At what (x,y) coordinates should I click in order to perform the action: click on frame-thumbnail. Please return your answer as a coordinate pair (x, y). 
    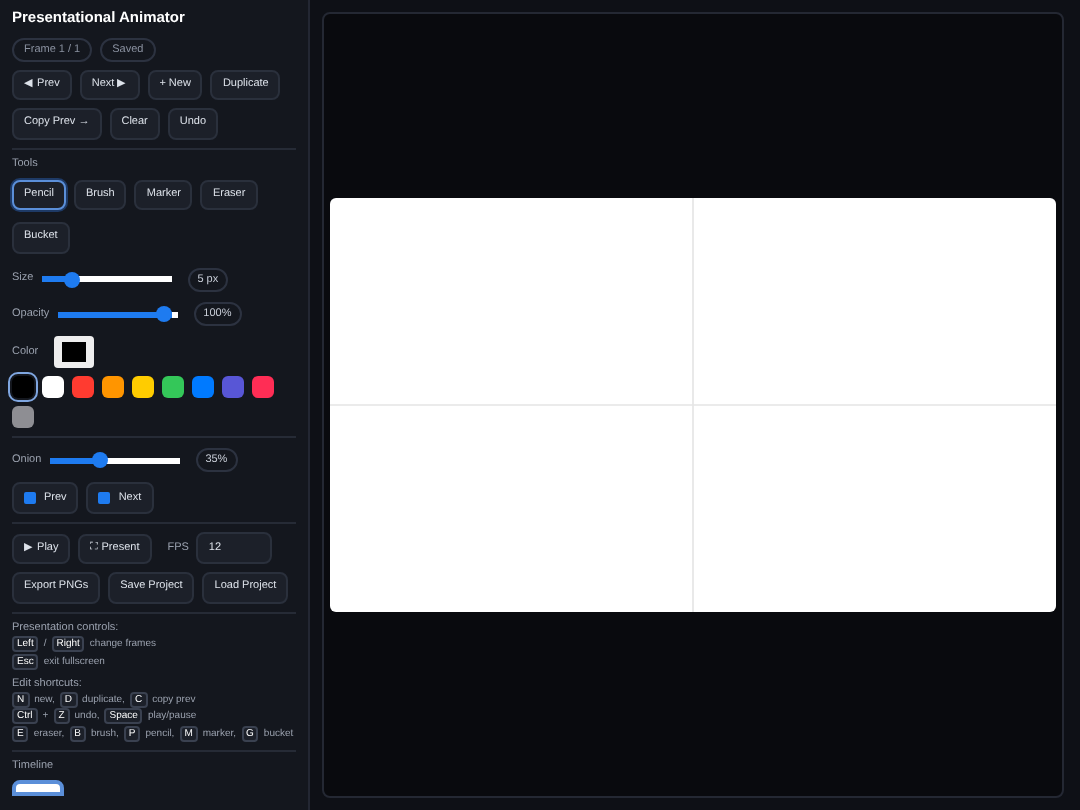
    Looking at the image, I should click on (38, 788).